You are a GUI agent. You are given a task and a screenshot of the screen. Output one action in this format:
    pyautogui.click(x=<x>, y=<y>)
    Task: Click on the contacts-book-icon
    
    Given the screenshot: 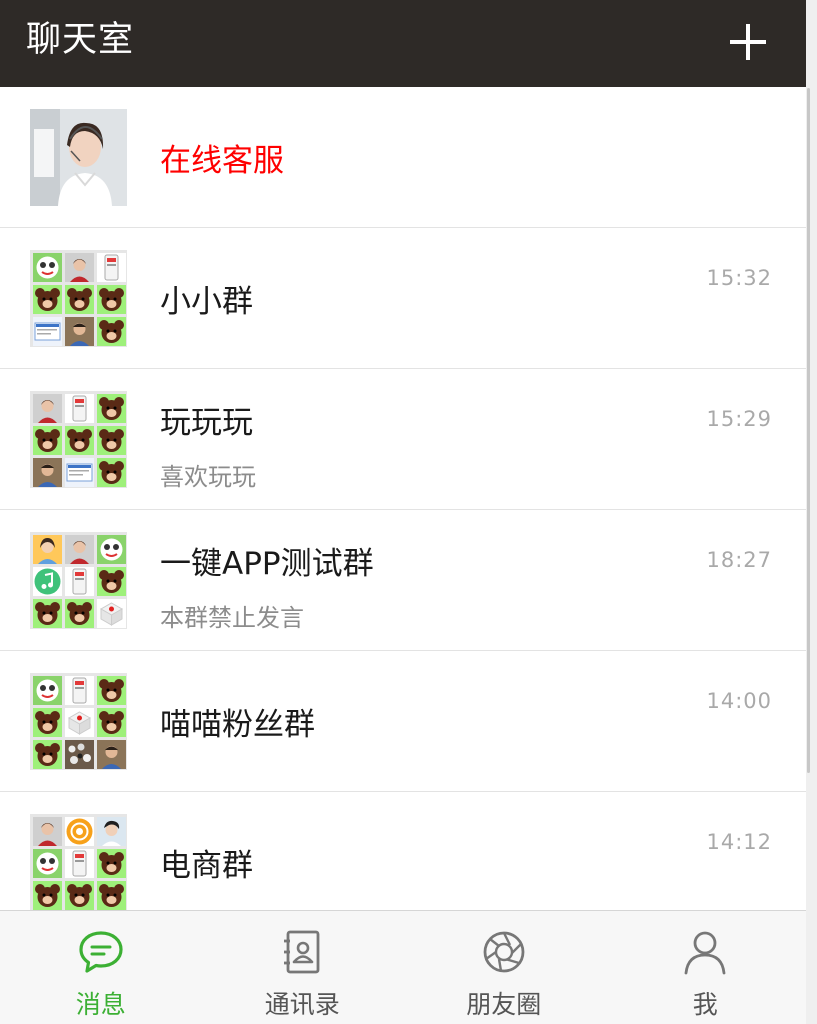 What is the action you would take?
    pyautogui.click(x=302, y=952)
    